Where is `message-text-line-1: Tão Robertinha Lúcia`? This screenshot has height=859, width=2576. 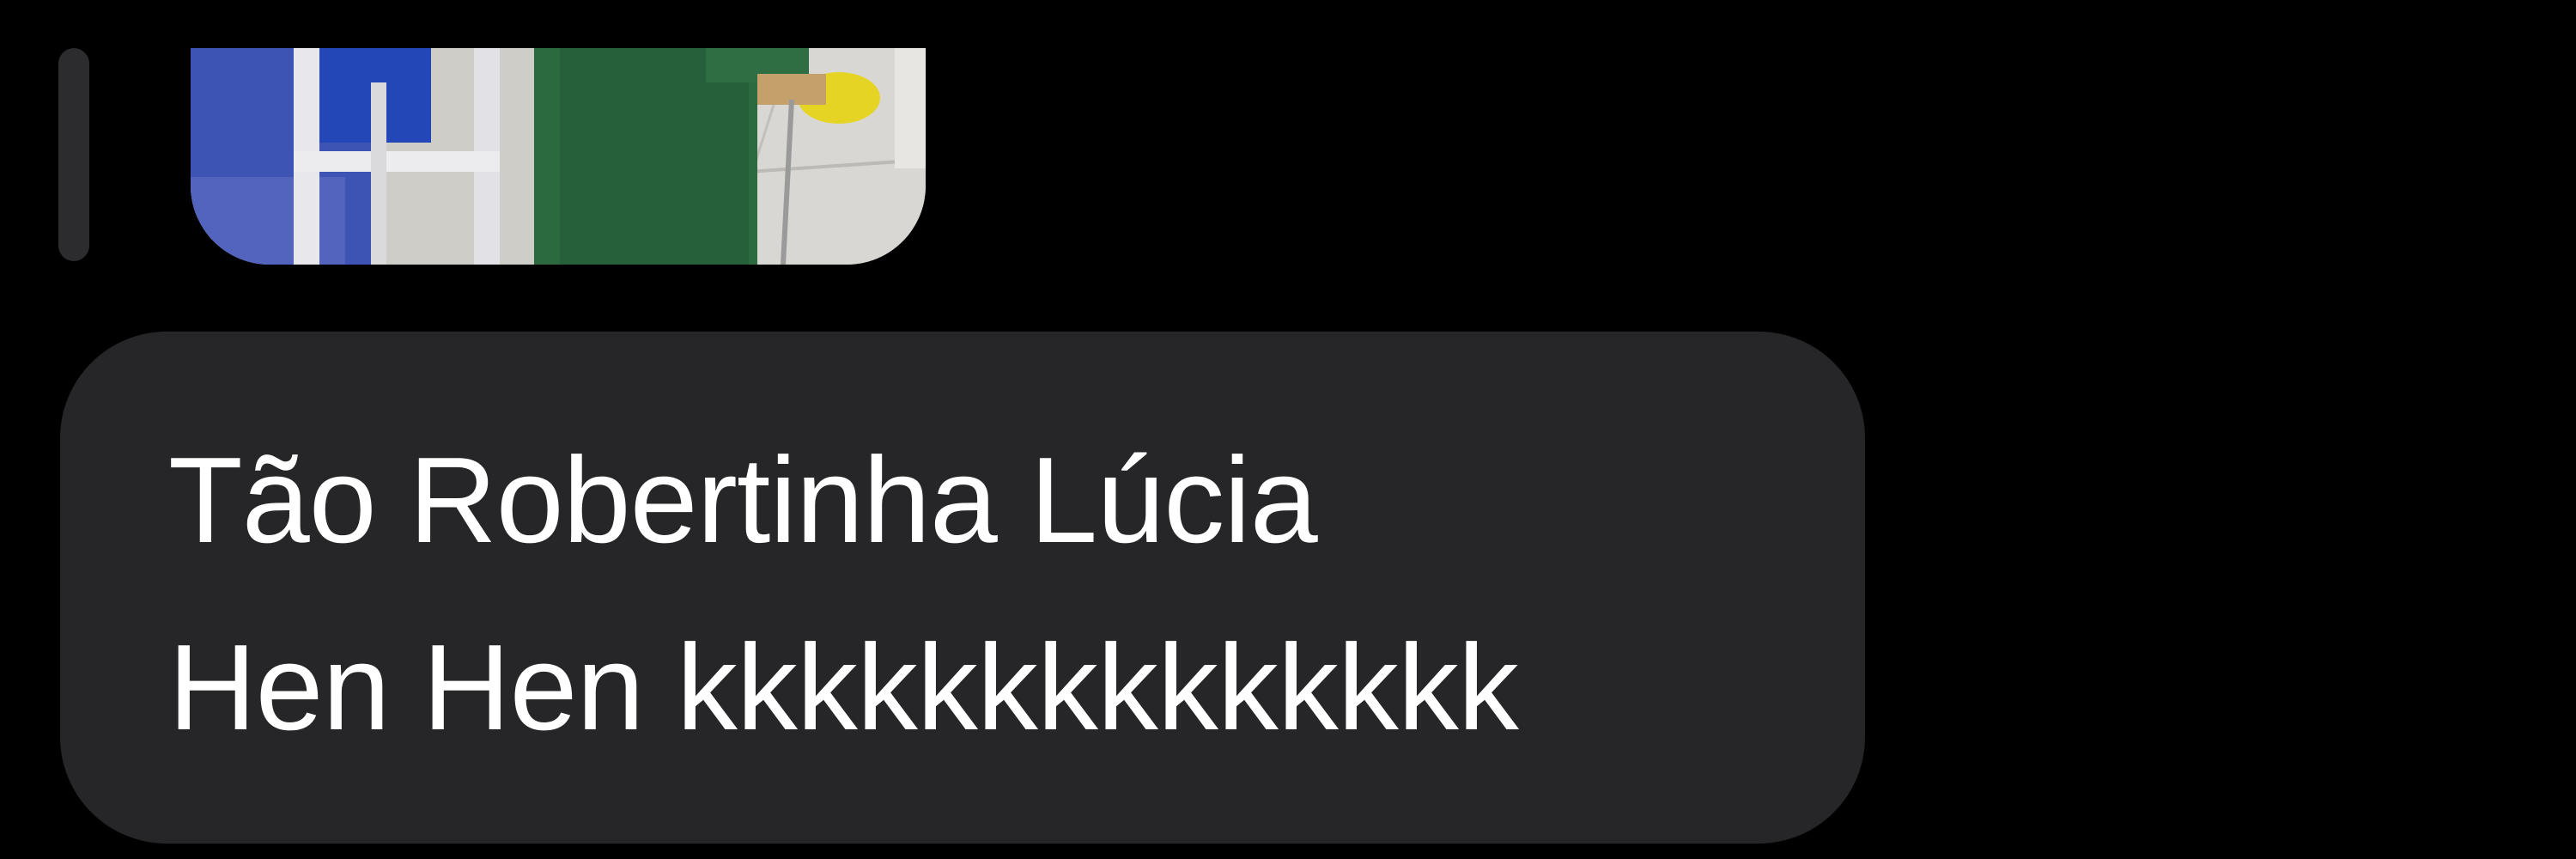
message-text-line-1: Tão Robertinha Lúcia is located at coordinates (743, 501).